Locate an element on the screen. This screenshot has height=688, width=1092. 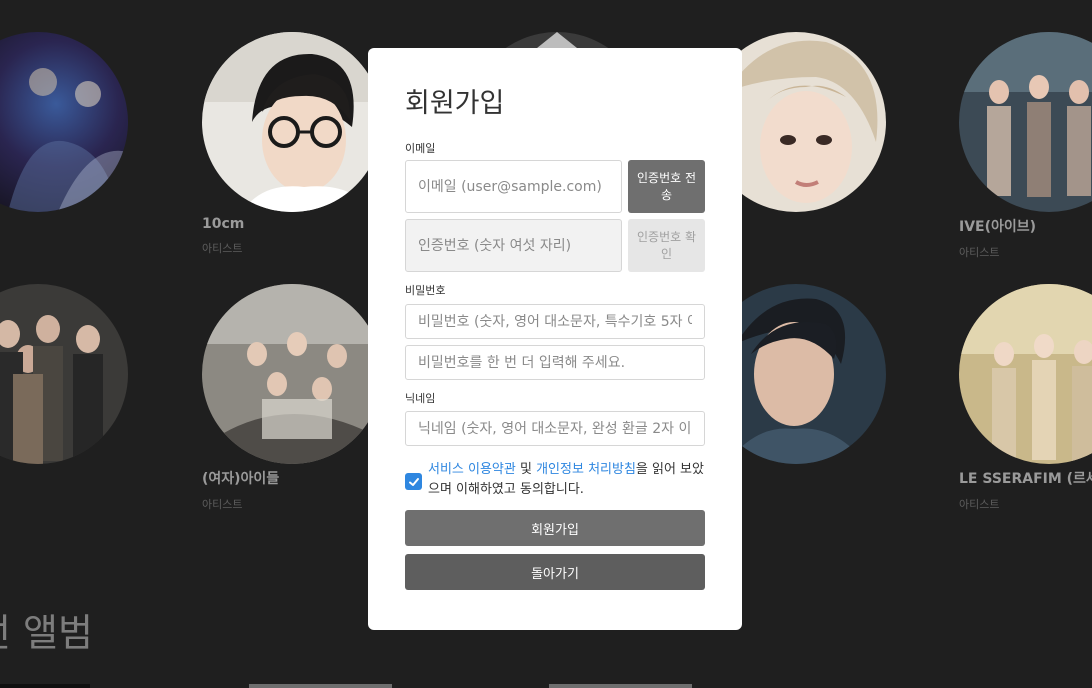
privacy-link: 개인정보 처리방침 is located at coordinates (586, 469).